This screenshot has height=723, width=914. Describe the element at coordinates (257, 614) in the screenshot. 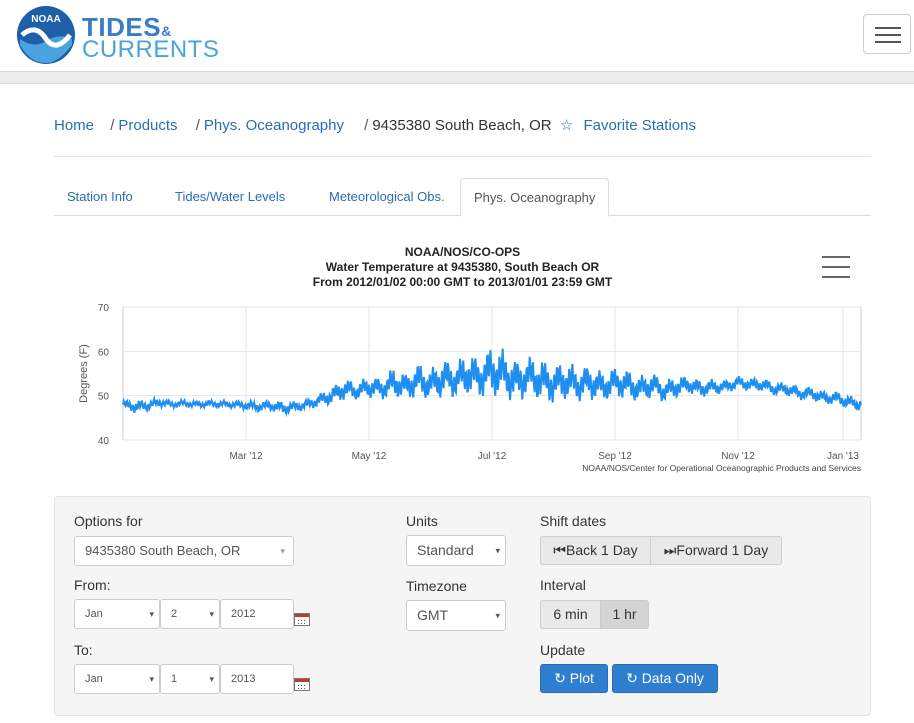

I see `from-year-input: 2012` at that location.